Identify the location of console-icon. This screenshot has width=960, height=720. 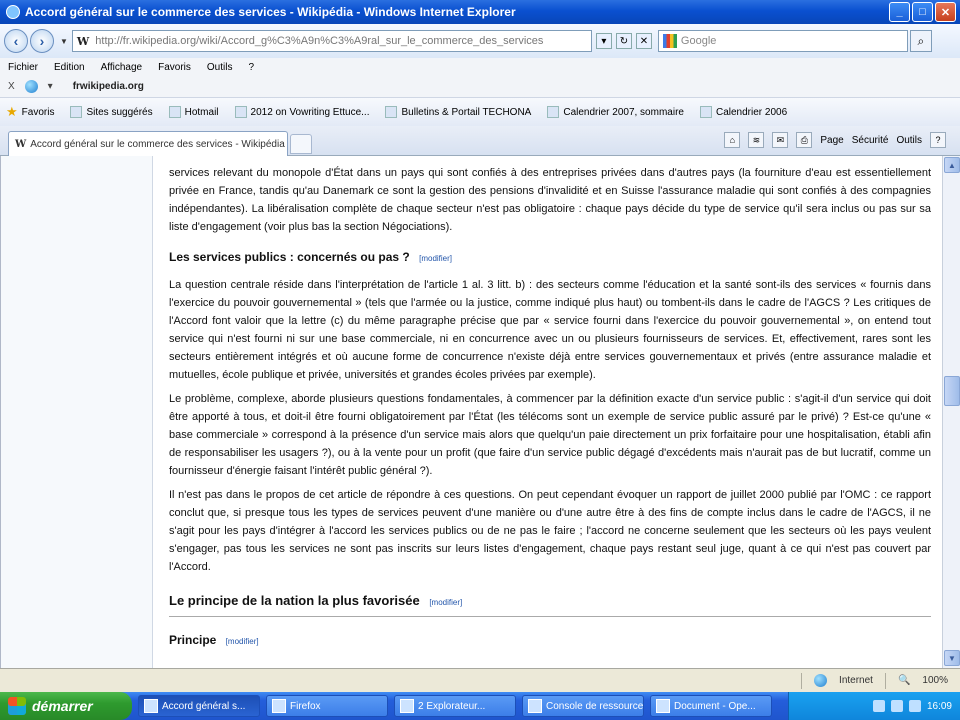
(535, 706).